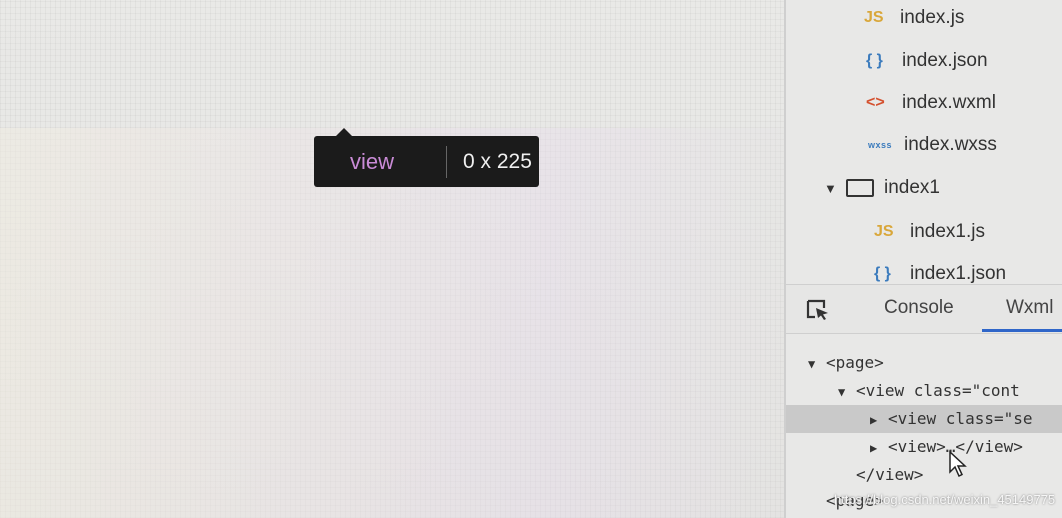 The width and height of the screenshot is (1062, 518). What do you see at coordinates (958, 273) in the screenshot?
I see `file-item-label: index1.json` at bounding box center [958, 273].